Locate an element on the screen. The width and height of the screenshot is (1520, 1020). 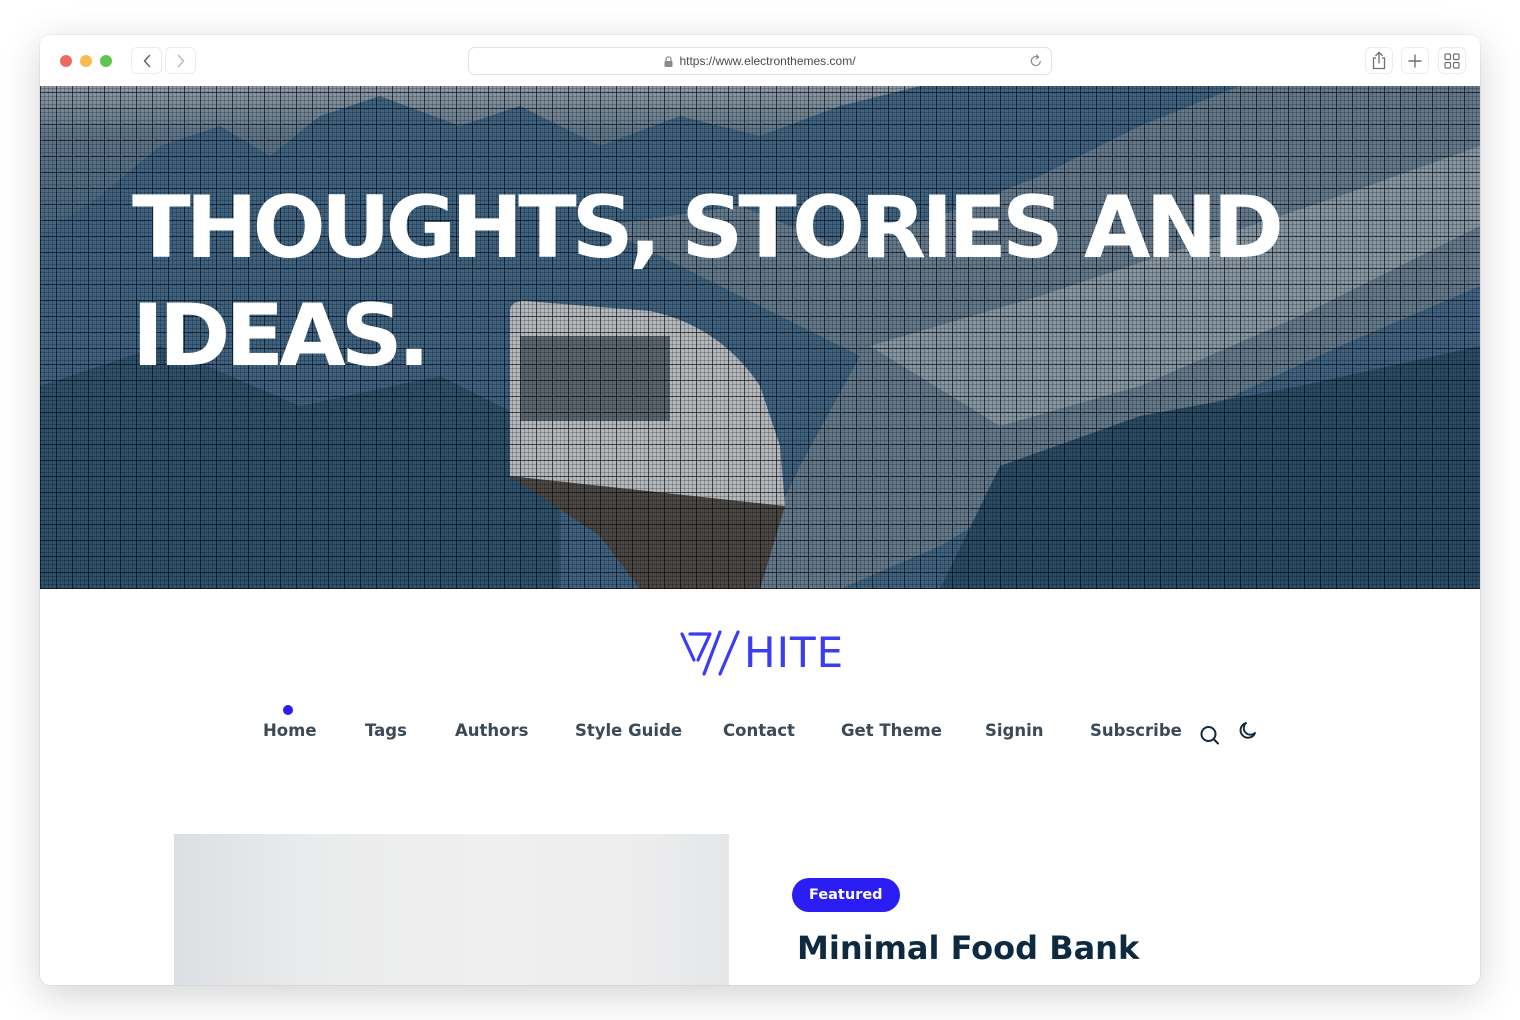
lock-icon is located at coordinates (668, 61).